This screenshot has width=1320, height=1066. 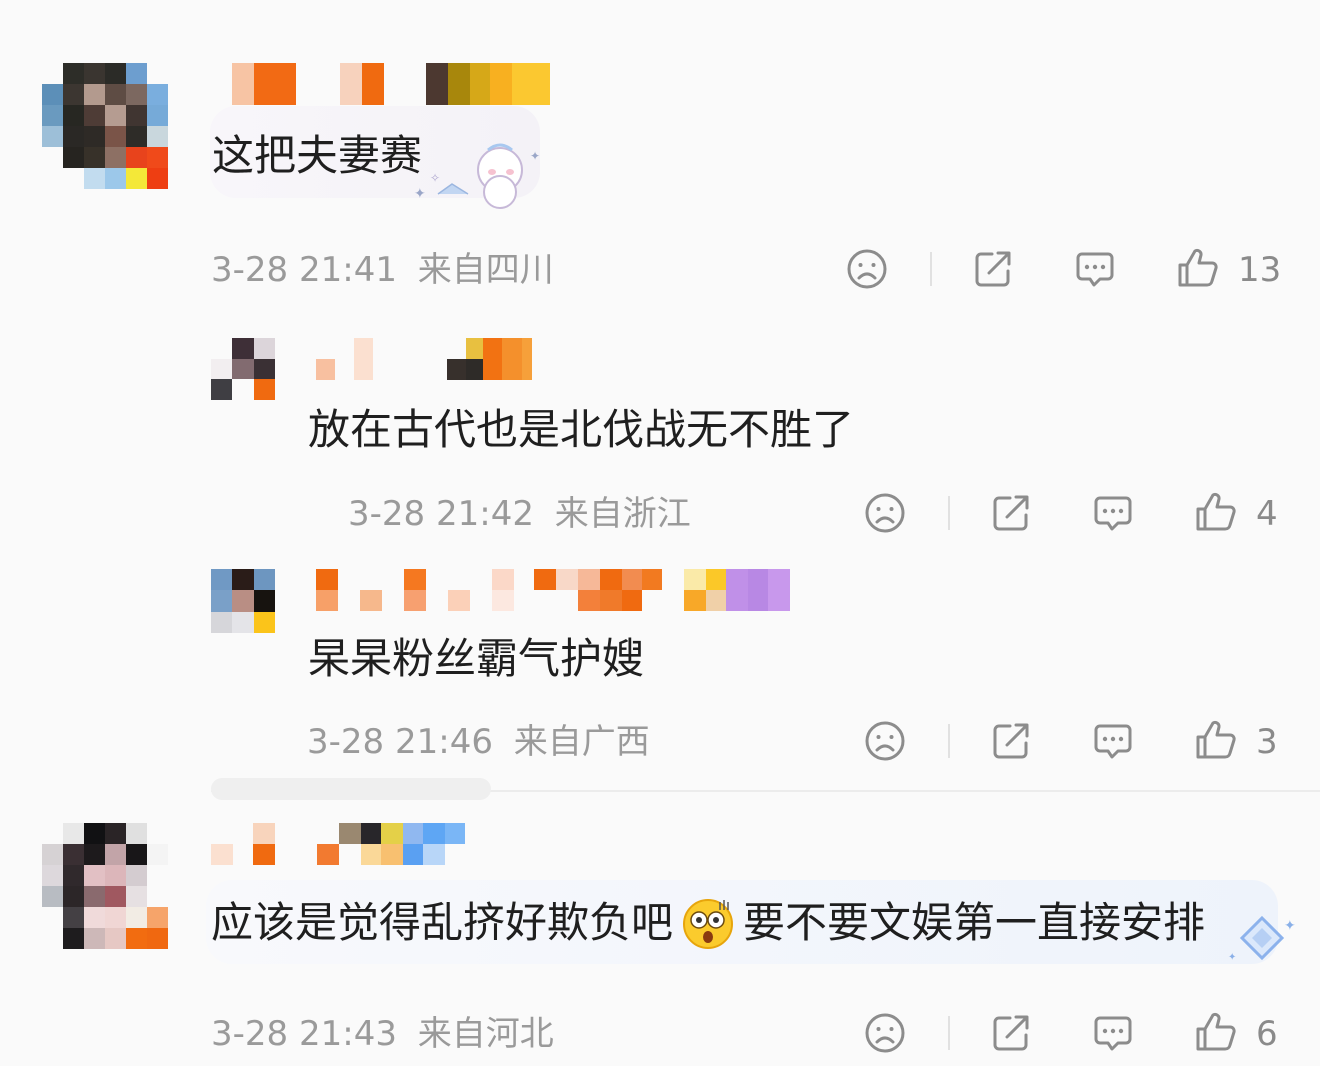 What do you see at coordinates (1267, 514) in the screenshot?
I see `like-count: 4` at bounding box center [1267, 514].